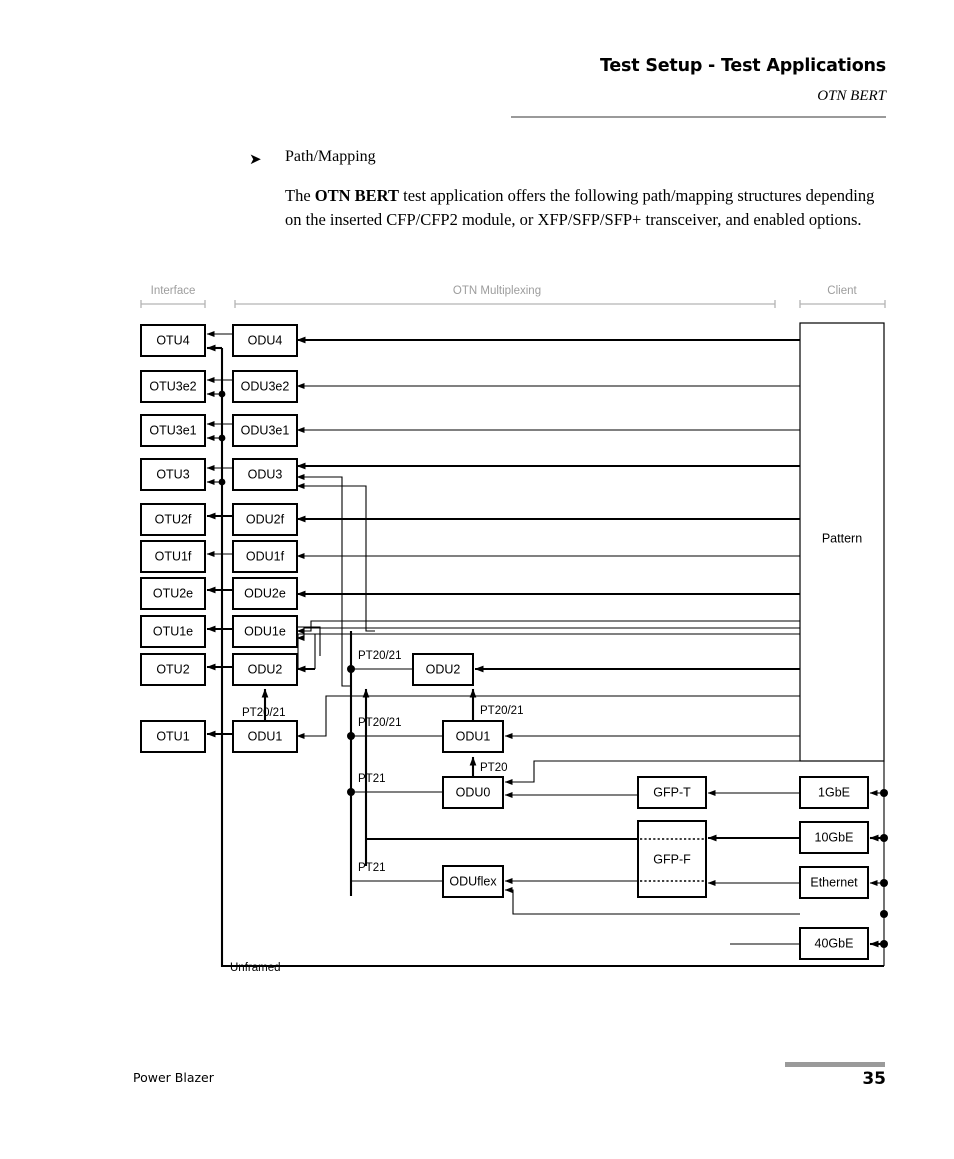 This screenshot has width=954, height=1159. Describe the element at coordinates (172, 430) in the screenshot. I see `node-otu3e1-label: OTU3e1` at that location.